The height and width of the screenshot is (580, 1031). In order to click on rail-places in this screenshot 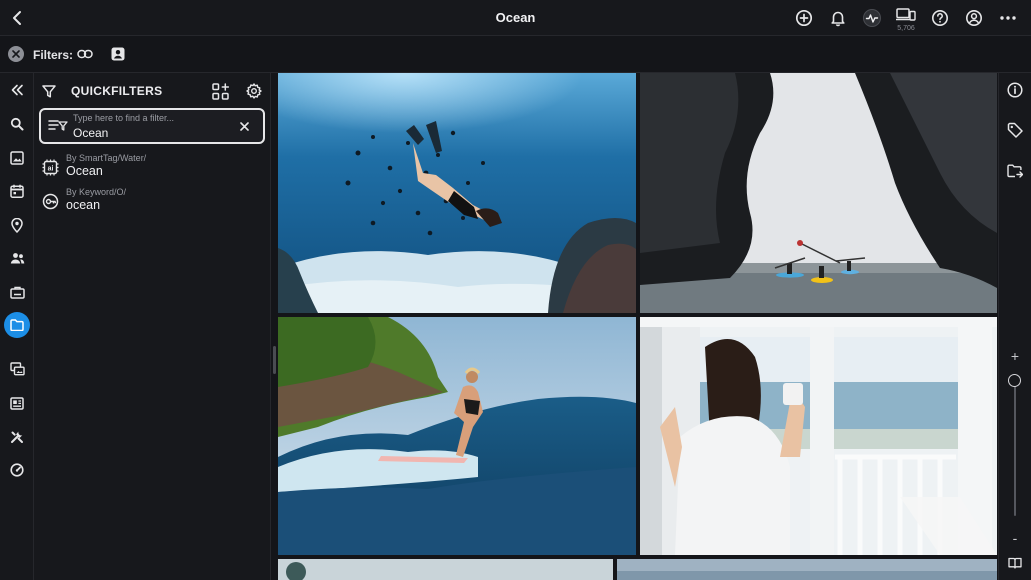, I will do `click(17, 225)`.